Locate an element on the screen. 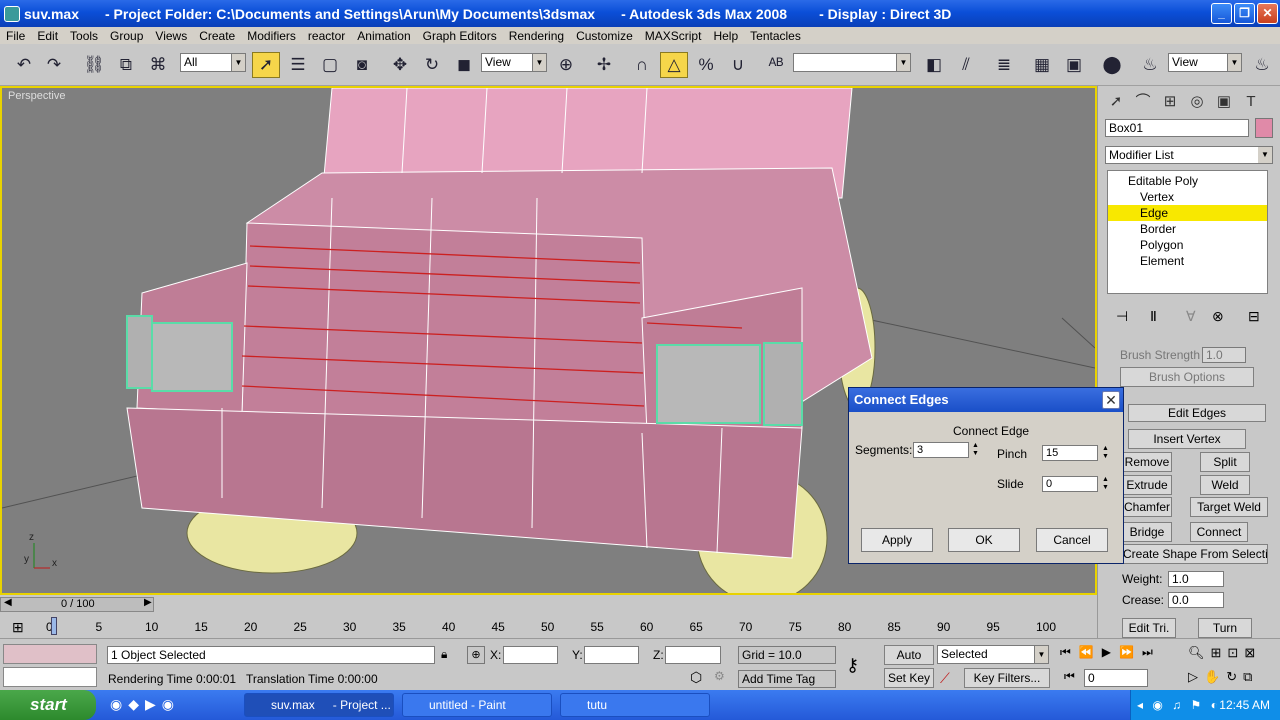 The height and width of the screenshot is (720, 1280). pin-stack-icon: ⊣ is located at coordinates (1122, 316).